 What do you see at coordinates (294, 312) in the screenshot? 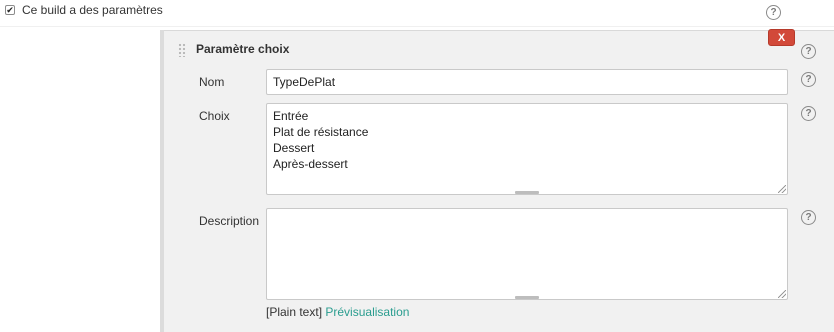
I see `format-label: [Plain text]` at bounding box center [294, 312].